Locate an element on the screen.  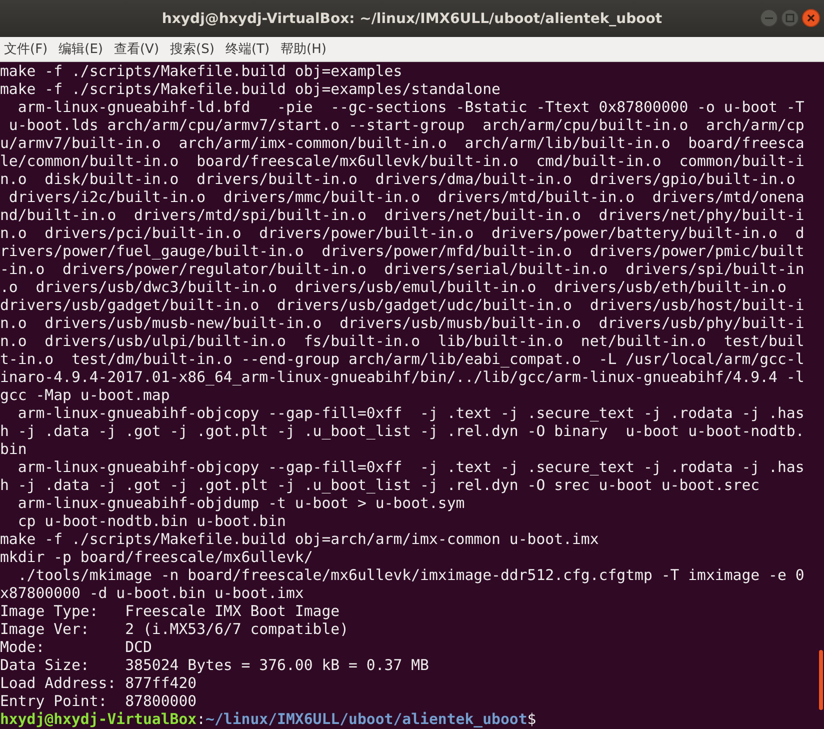
terminal-line: h -j .data -j .got -j .got.plt -j .u_boot_list -j .rel.dyn -O binary u-boot u-boot-nodtb. is located at coordinates (402, 431).